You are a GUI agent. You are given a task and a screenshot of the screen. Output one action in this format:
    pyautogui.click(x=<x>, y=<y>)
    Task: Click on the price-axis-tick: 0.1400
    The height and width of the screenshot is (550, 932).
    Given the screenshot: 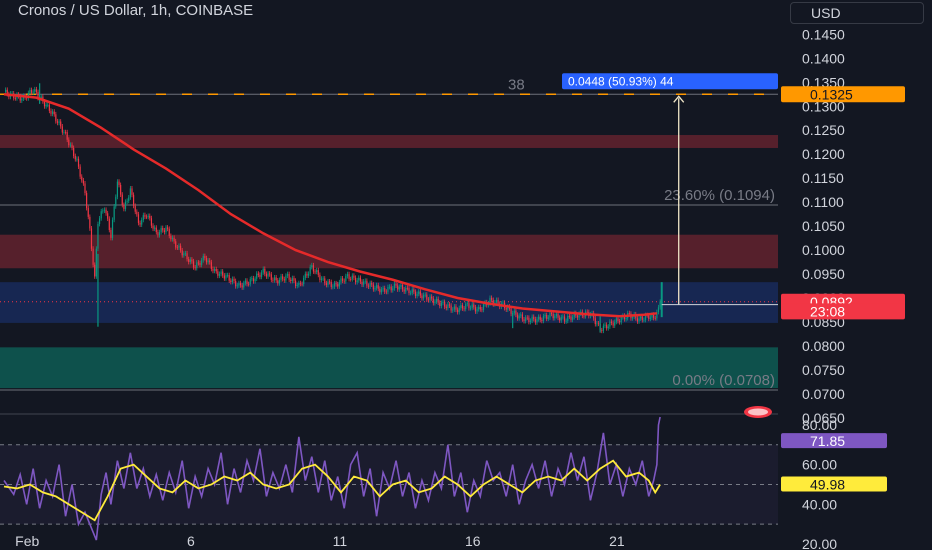 What is the action you would take?
    pyautogui.click(x=823, y=58)
    